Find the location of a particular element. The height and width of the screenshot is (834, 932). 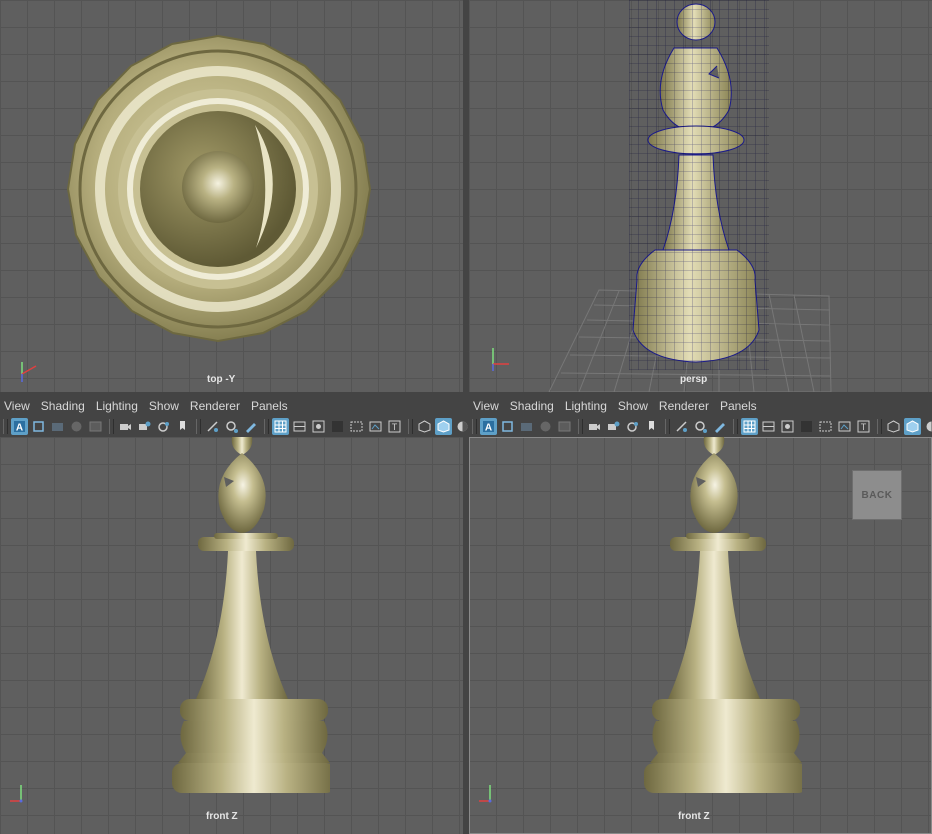

bishop-top-view is located at coordinates (219, 188).